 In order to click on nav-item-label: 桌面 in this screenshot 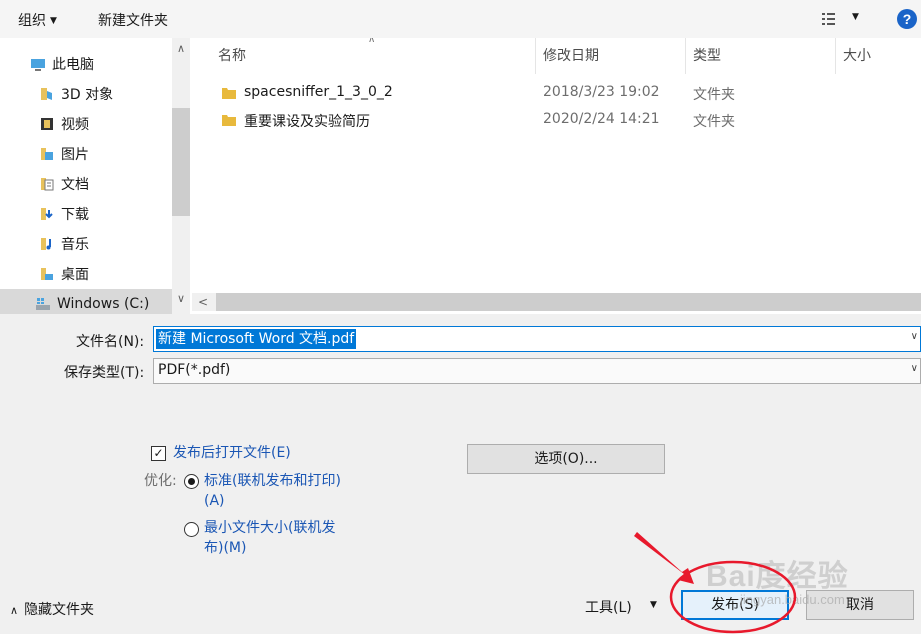, I will do `click(75, 275)`.